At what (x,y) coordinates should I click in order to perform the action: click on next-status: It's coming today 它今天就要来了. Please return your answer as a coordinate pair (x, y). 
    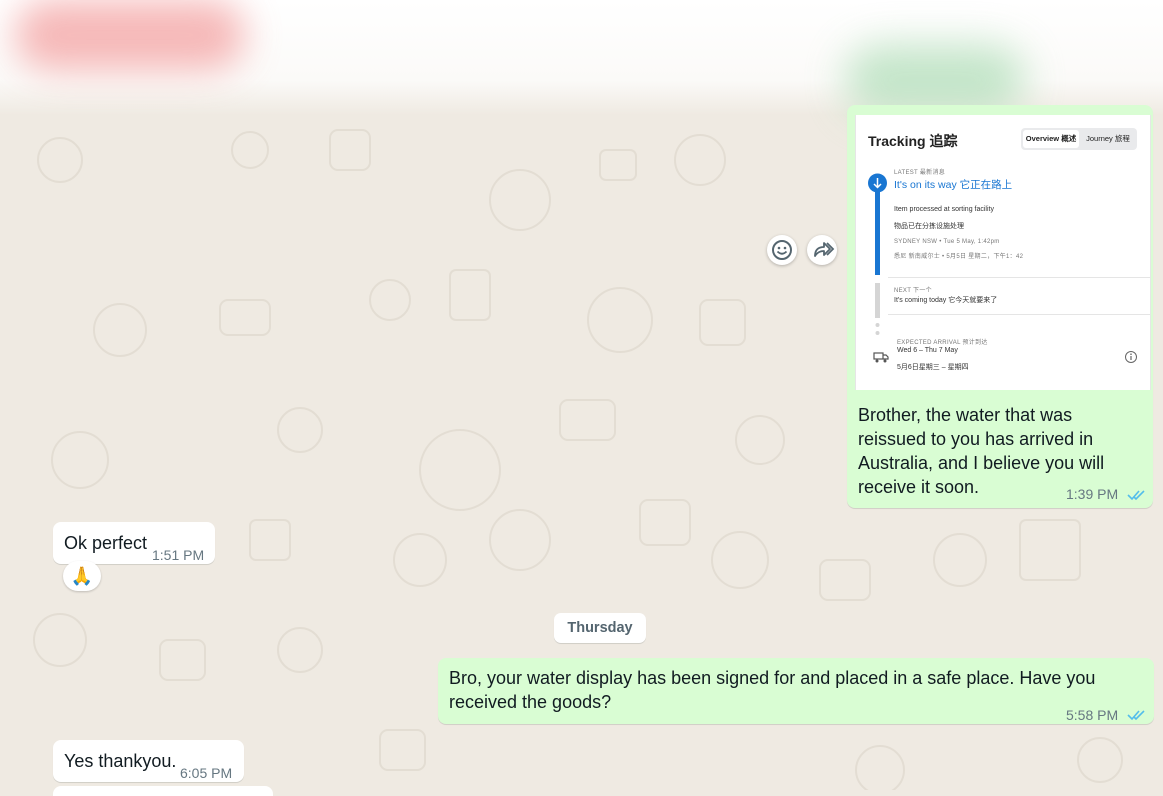
    Looking at the image, I should click on (946, 300).